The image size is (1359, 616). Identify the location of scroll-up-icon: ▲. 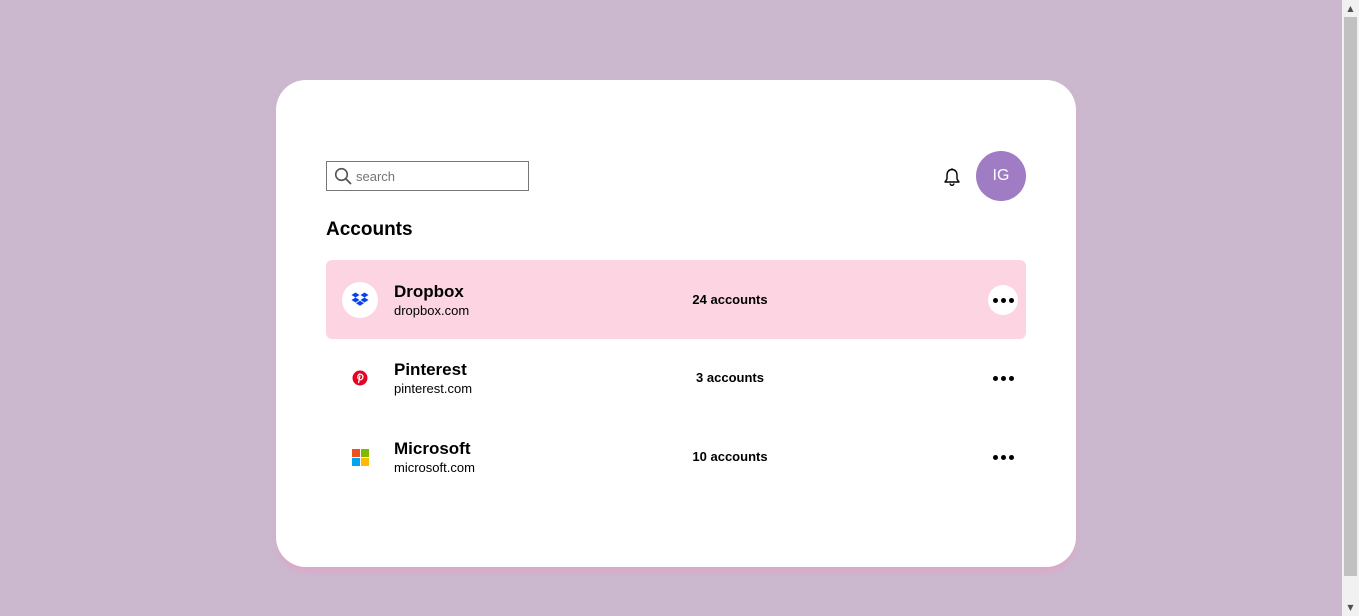
(1350, 8).